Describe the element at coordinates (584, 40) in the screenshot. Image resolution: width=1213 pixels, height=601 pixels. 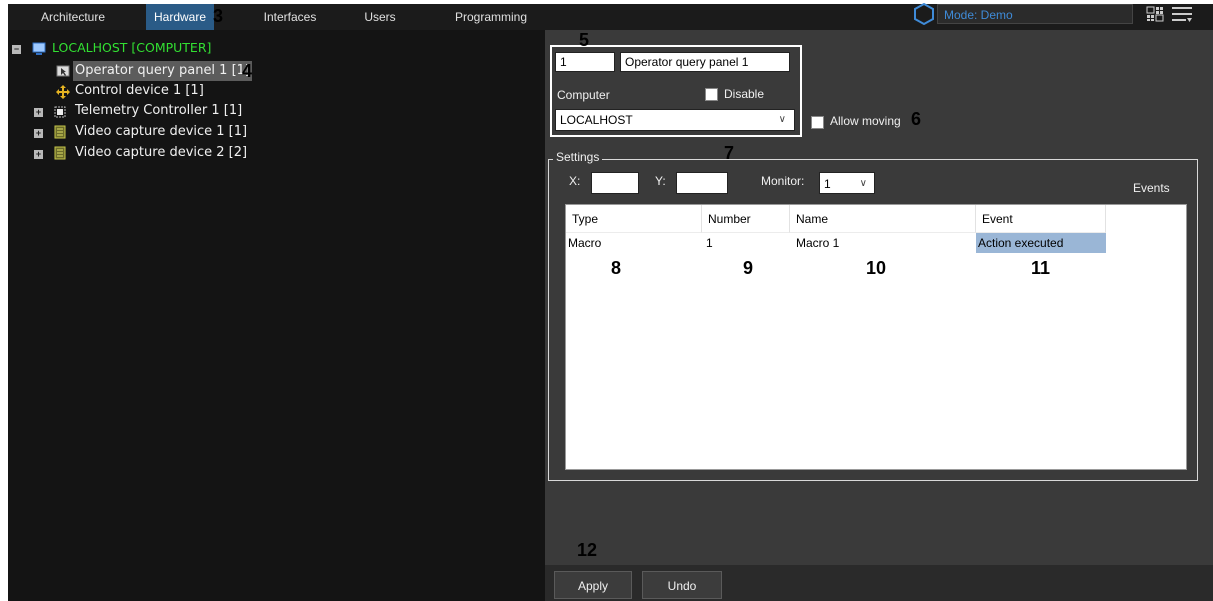
I see `callout-5: 5` at that location.